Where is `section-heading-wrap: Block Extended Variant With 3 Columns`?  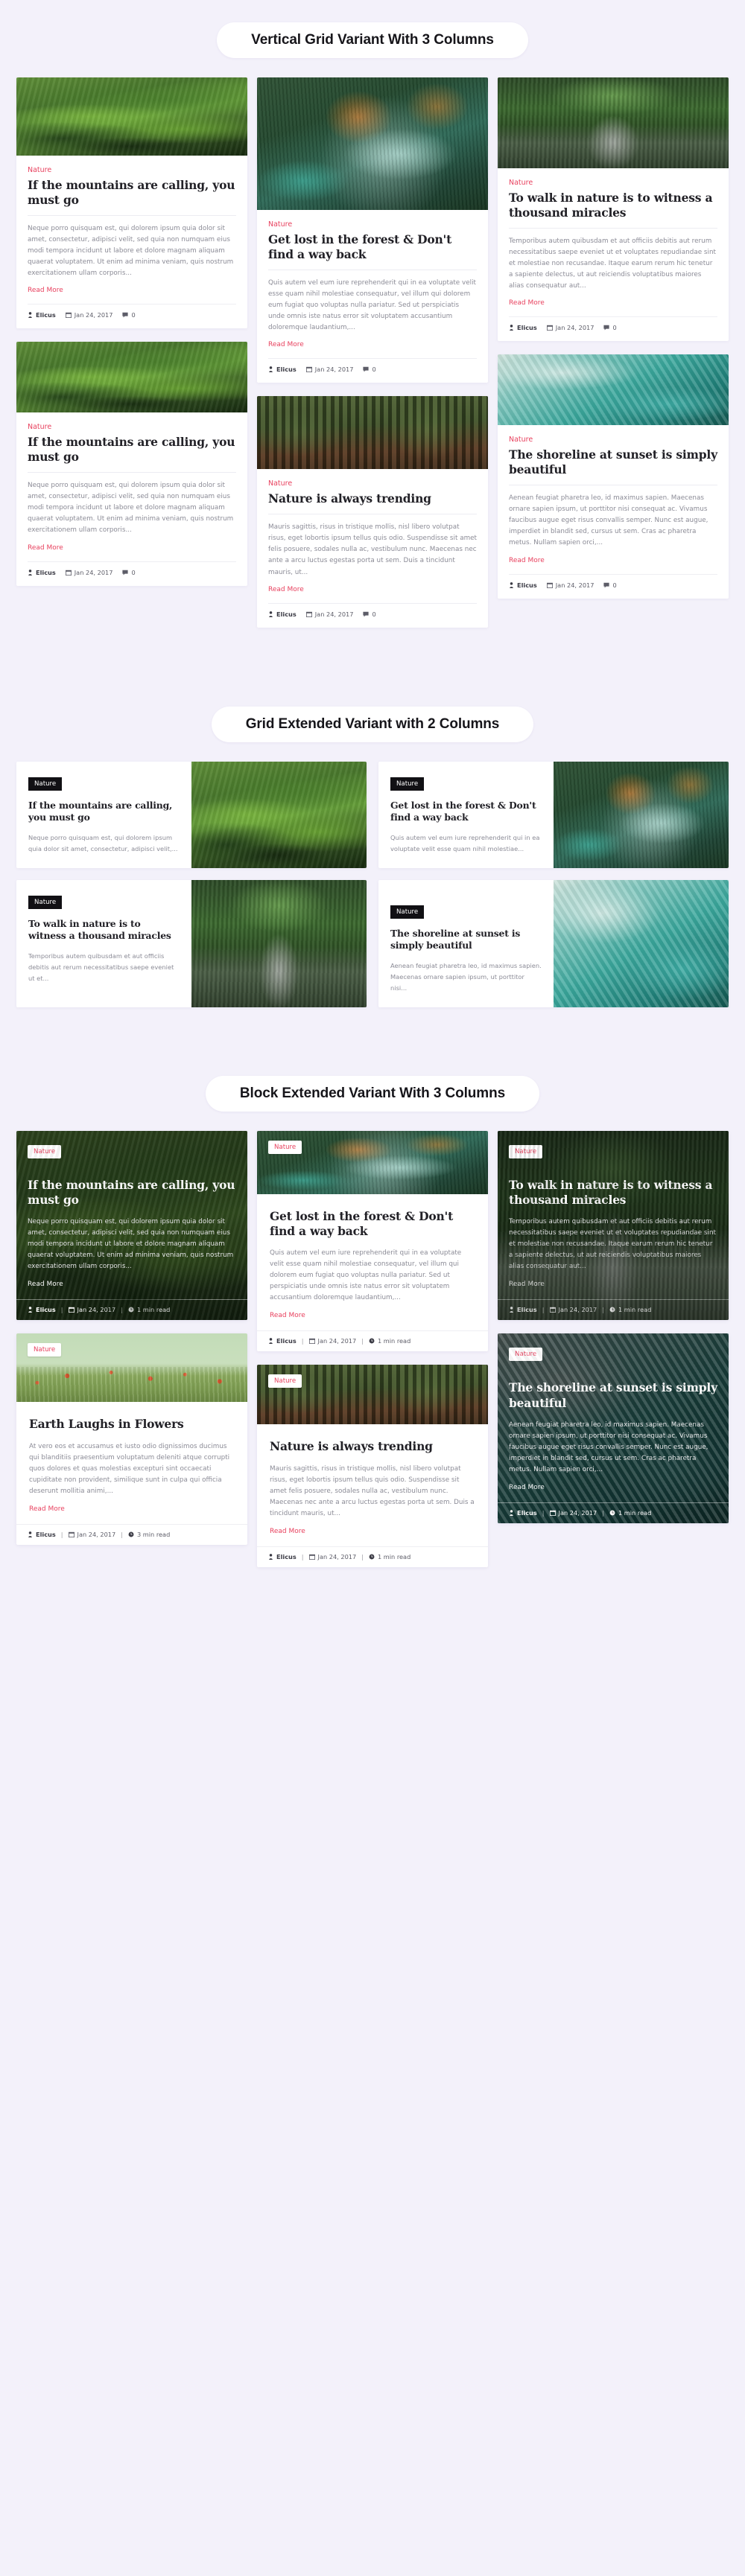
section-heading-wrap: Block Extended Variant With 3 Columns is located at coordinates (372, 1092).